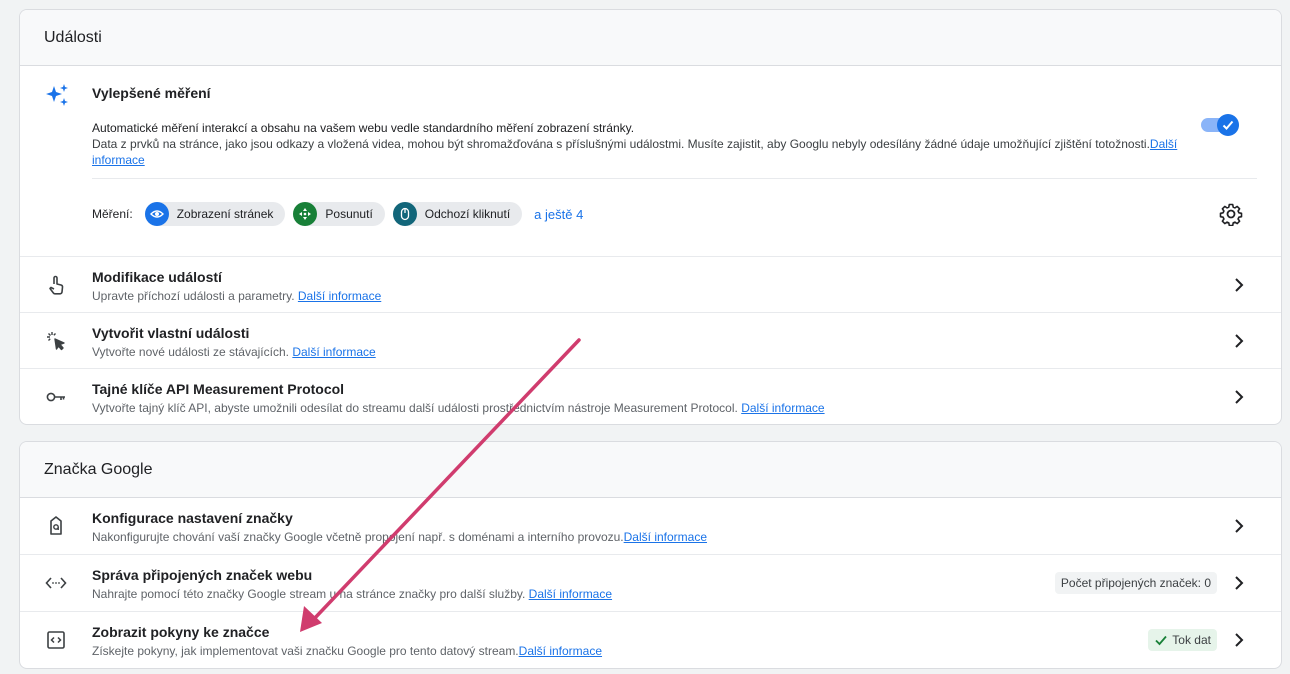 The width and height of the screenshot is (1290, 674). Describe the element at coordinates (349, 214) in the screenshot. I see `chip-label: Posunutí` at that location.